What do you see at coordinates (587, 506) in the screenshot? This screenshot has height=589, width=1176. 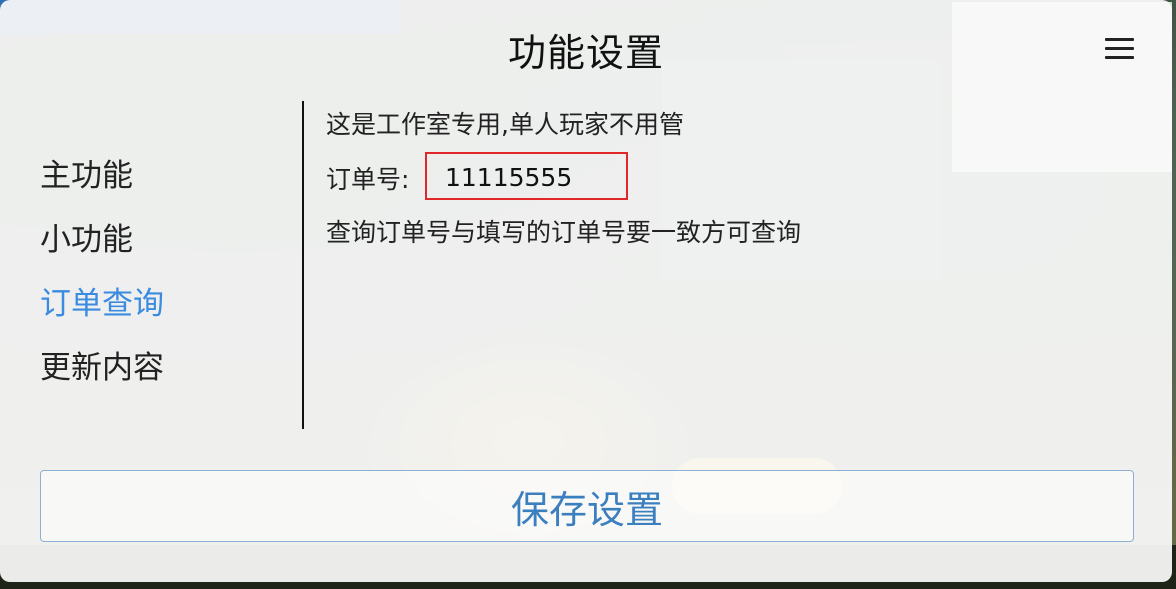 I see `save-settings-button: 保存设置` at bounding box center [587, 506].